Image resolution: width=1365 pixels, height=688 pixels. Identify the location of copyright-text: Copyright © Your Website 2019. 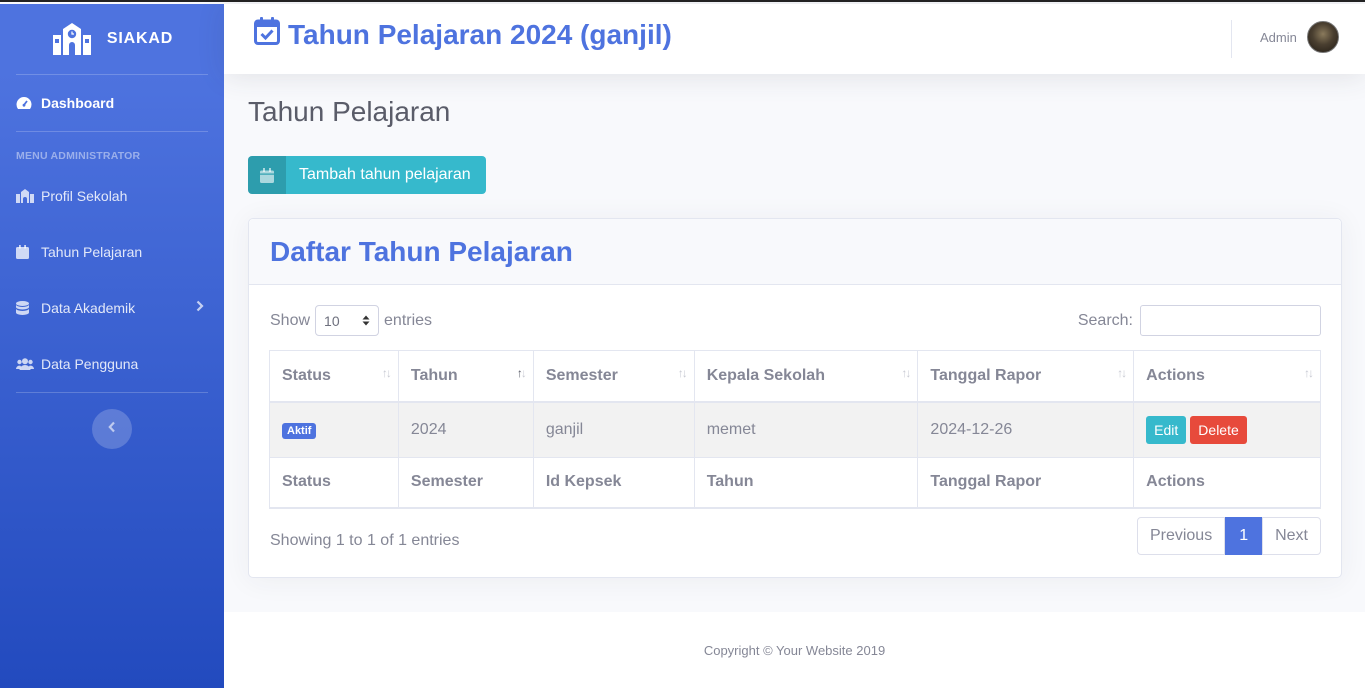
(794, 650).